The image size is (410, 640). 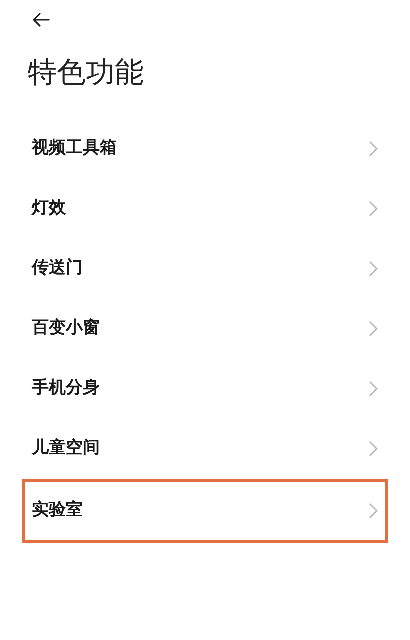 What do you see at coordinates (205, 329) in the screenshot?
I see `settings-item: 百变小窗` at bounding box center [205, 329].